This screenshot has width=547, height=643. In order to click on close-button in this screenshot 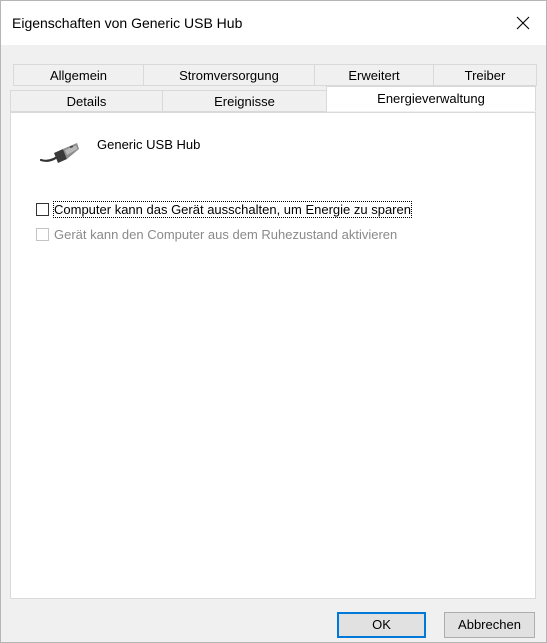, I will do `click(523, 23)`.